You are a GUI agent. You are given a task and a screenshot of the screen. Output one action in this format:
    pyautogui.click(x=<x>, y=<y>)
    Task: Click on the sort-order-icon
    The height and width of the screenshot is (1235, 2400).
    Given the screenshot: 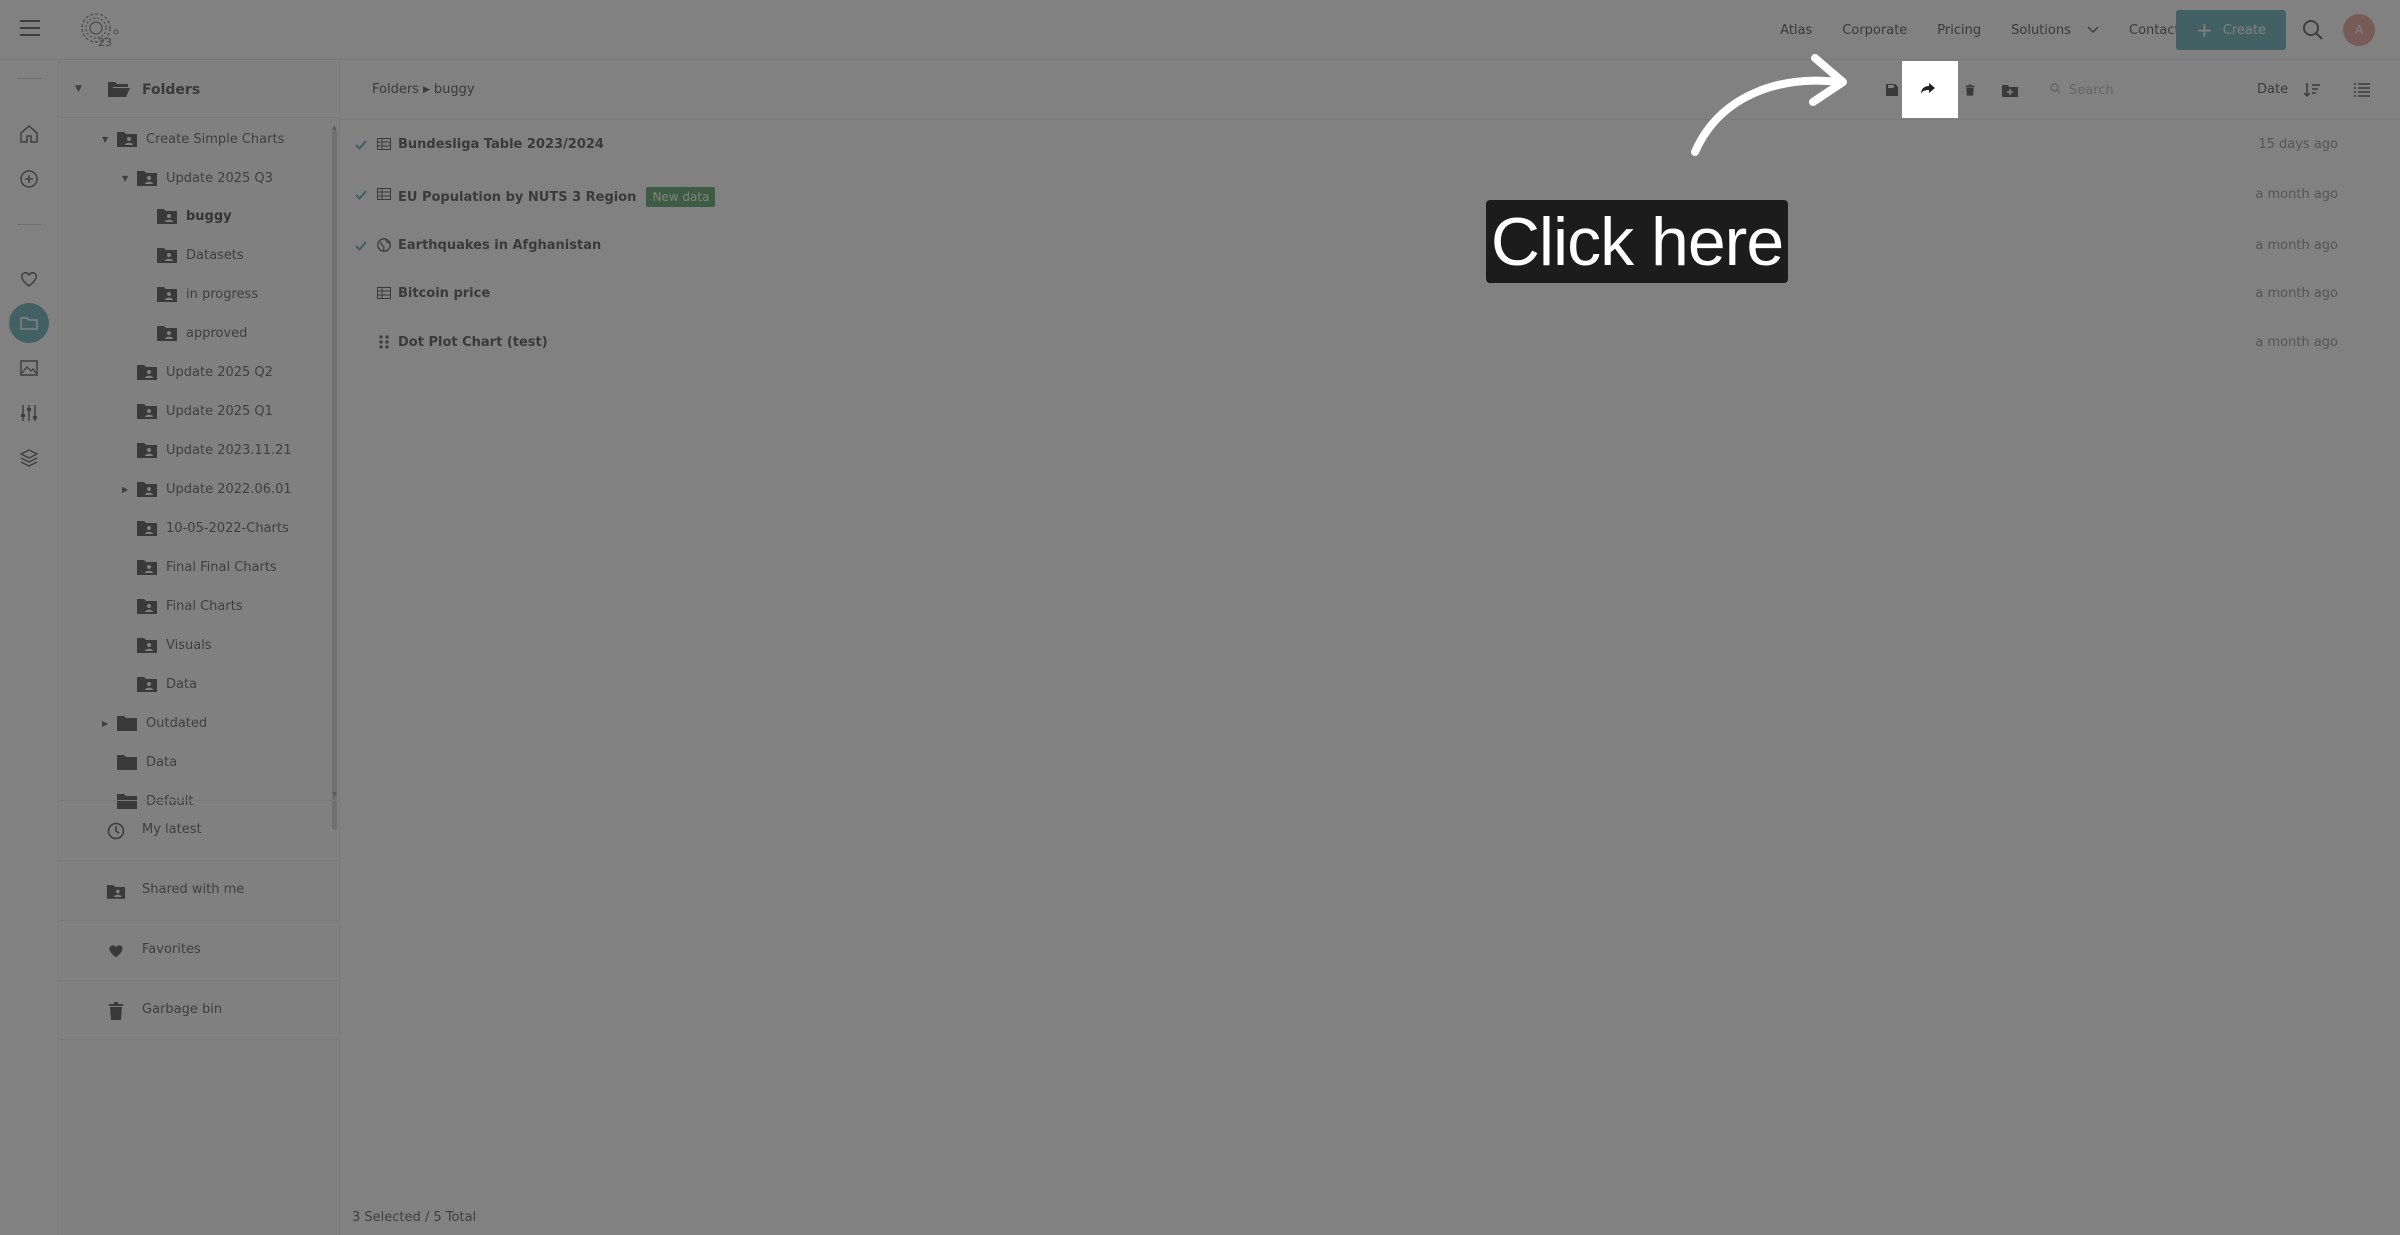 What is the action you would take?
    pyautogui.click(x=2312, y=90)
    